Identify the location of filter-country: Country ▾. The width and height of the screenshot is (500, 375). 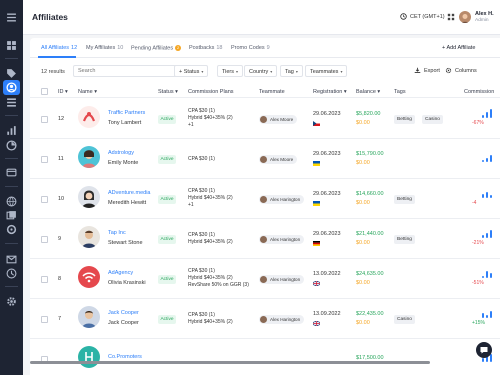
(261, 71).